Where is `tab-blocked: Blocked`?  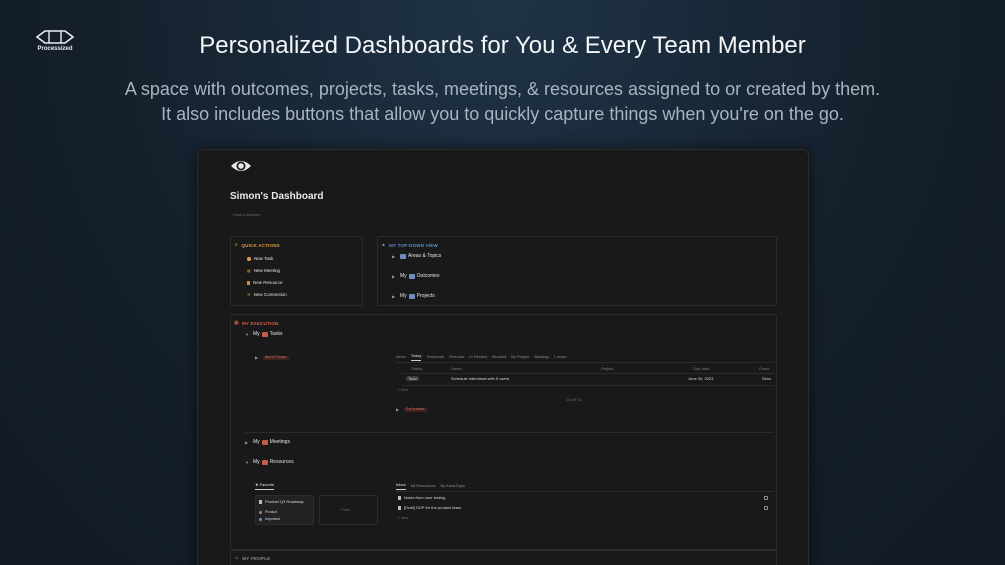
tab-blocked: Blocked is located at coordinates (499, 357).